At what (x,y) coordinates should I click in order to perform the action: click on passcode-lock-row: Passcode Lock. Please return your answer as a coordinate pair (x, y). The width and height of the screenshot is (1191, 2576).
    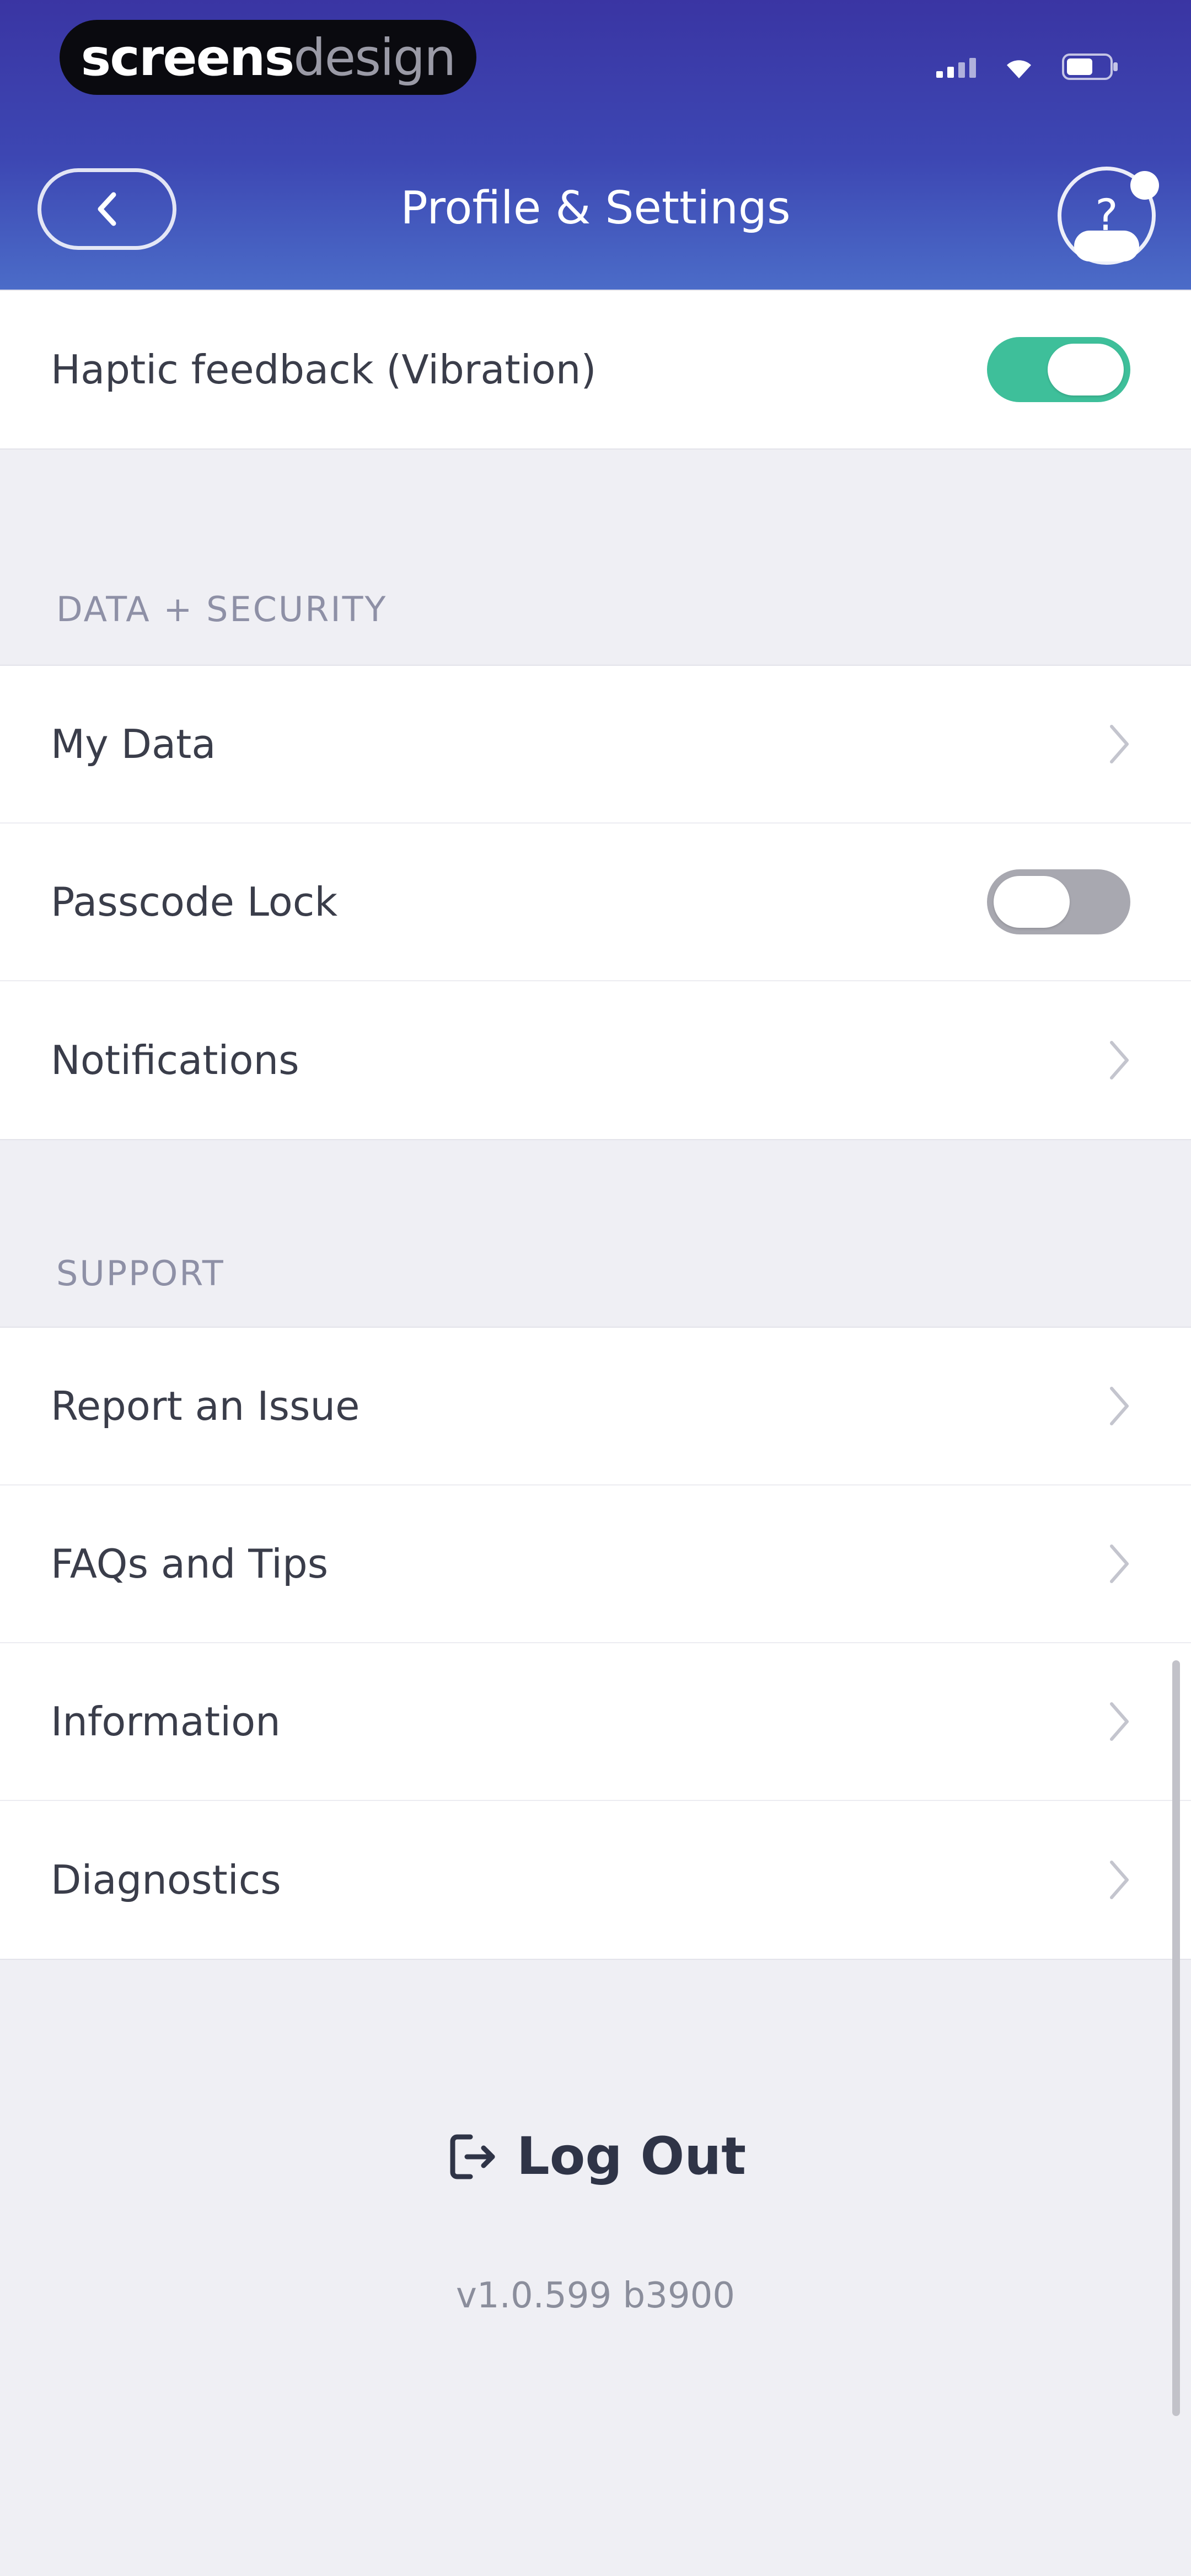
    Looking at the image, I should click on (595, 902).